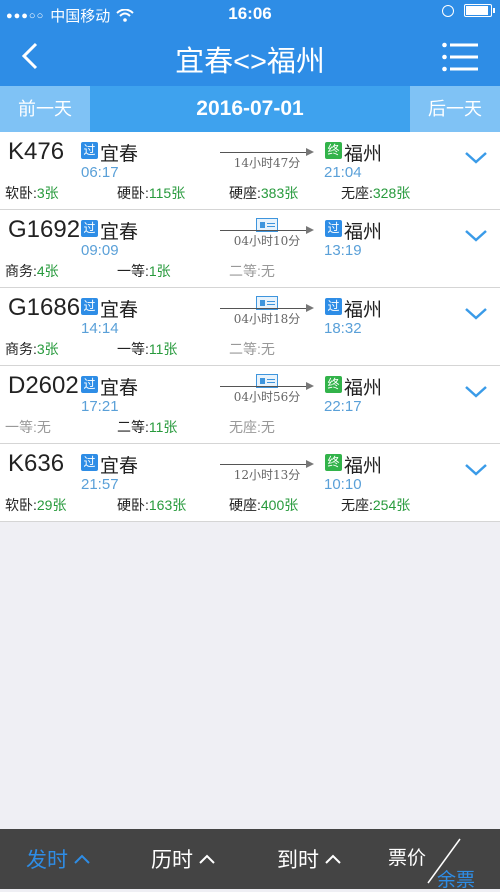 The width and height of the screenshot is (500, 892). What do you see at coordinates (448, 10) in the screenshot?
I see `rotation-lock-icon` at bounding box center [448, 10].